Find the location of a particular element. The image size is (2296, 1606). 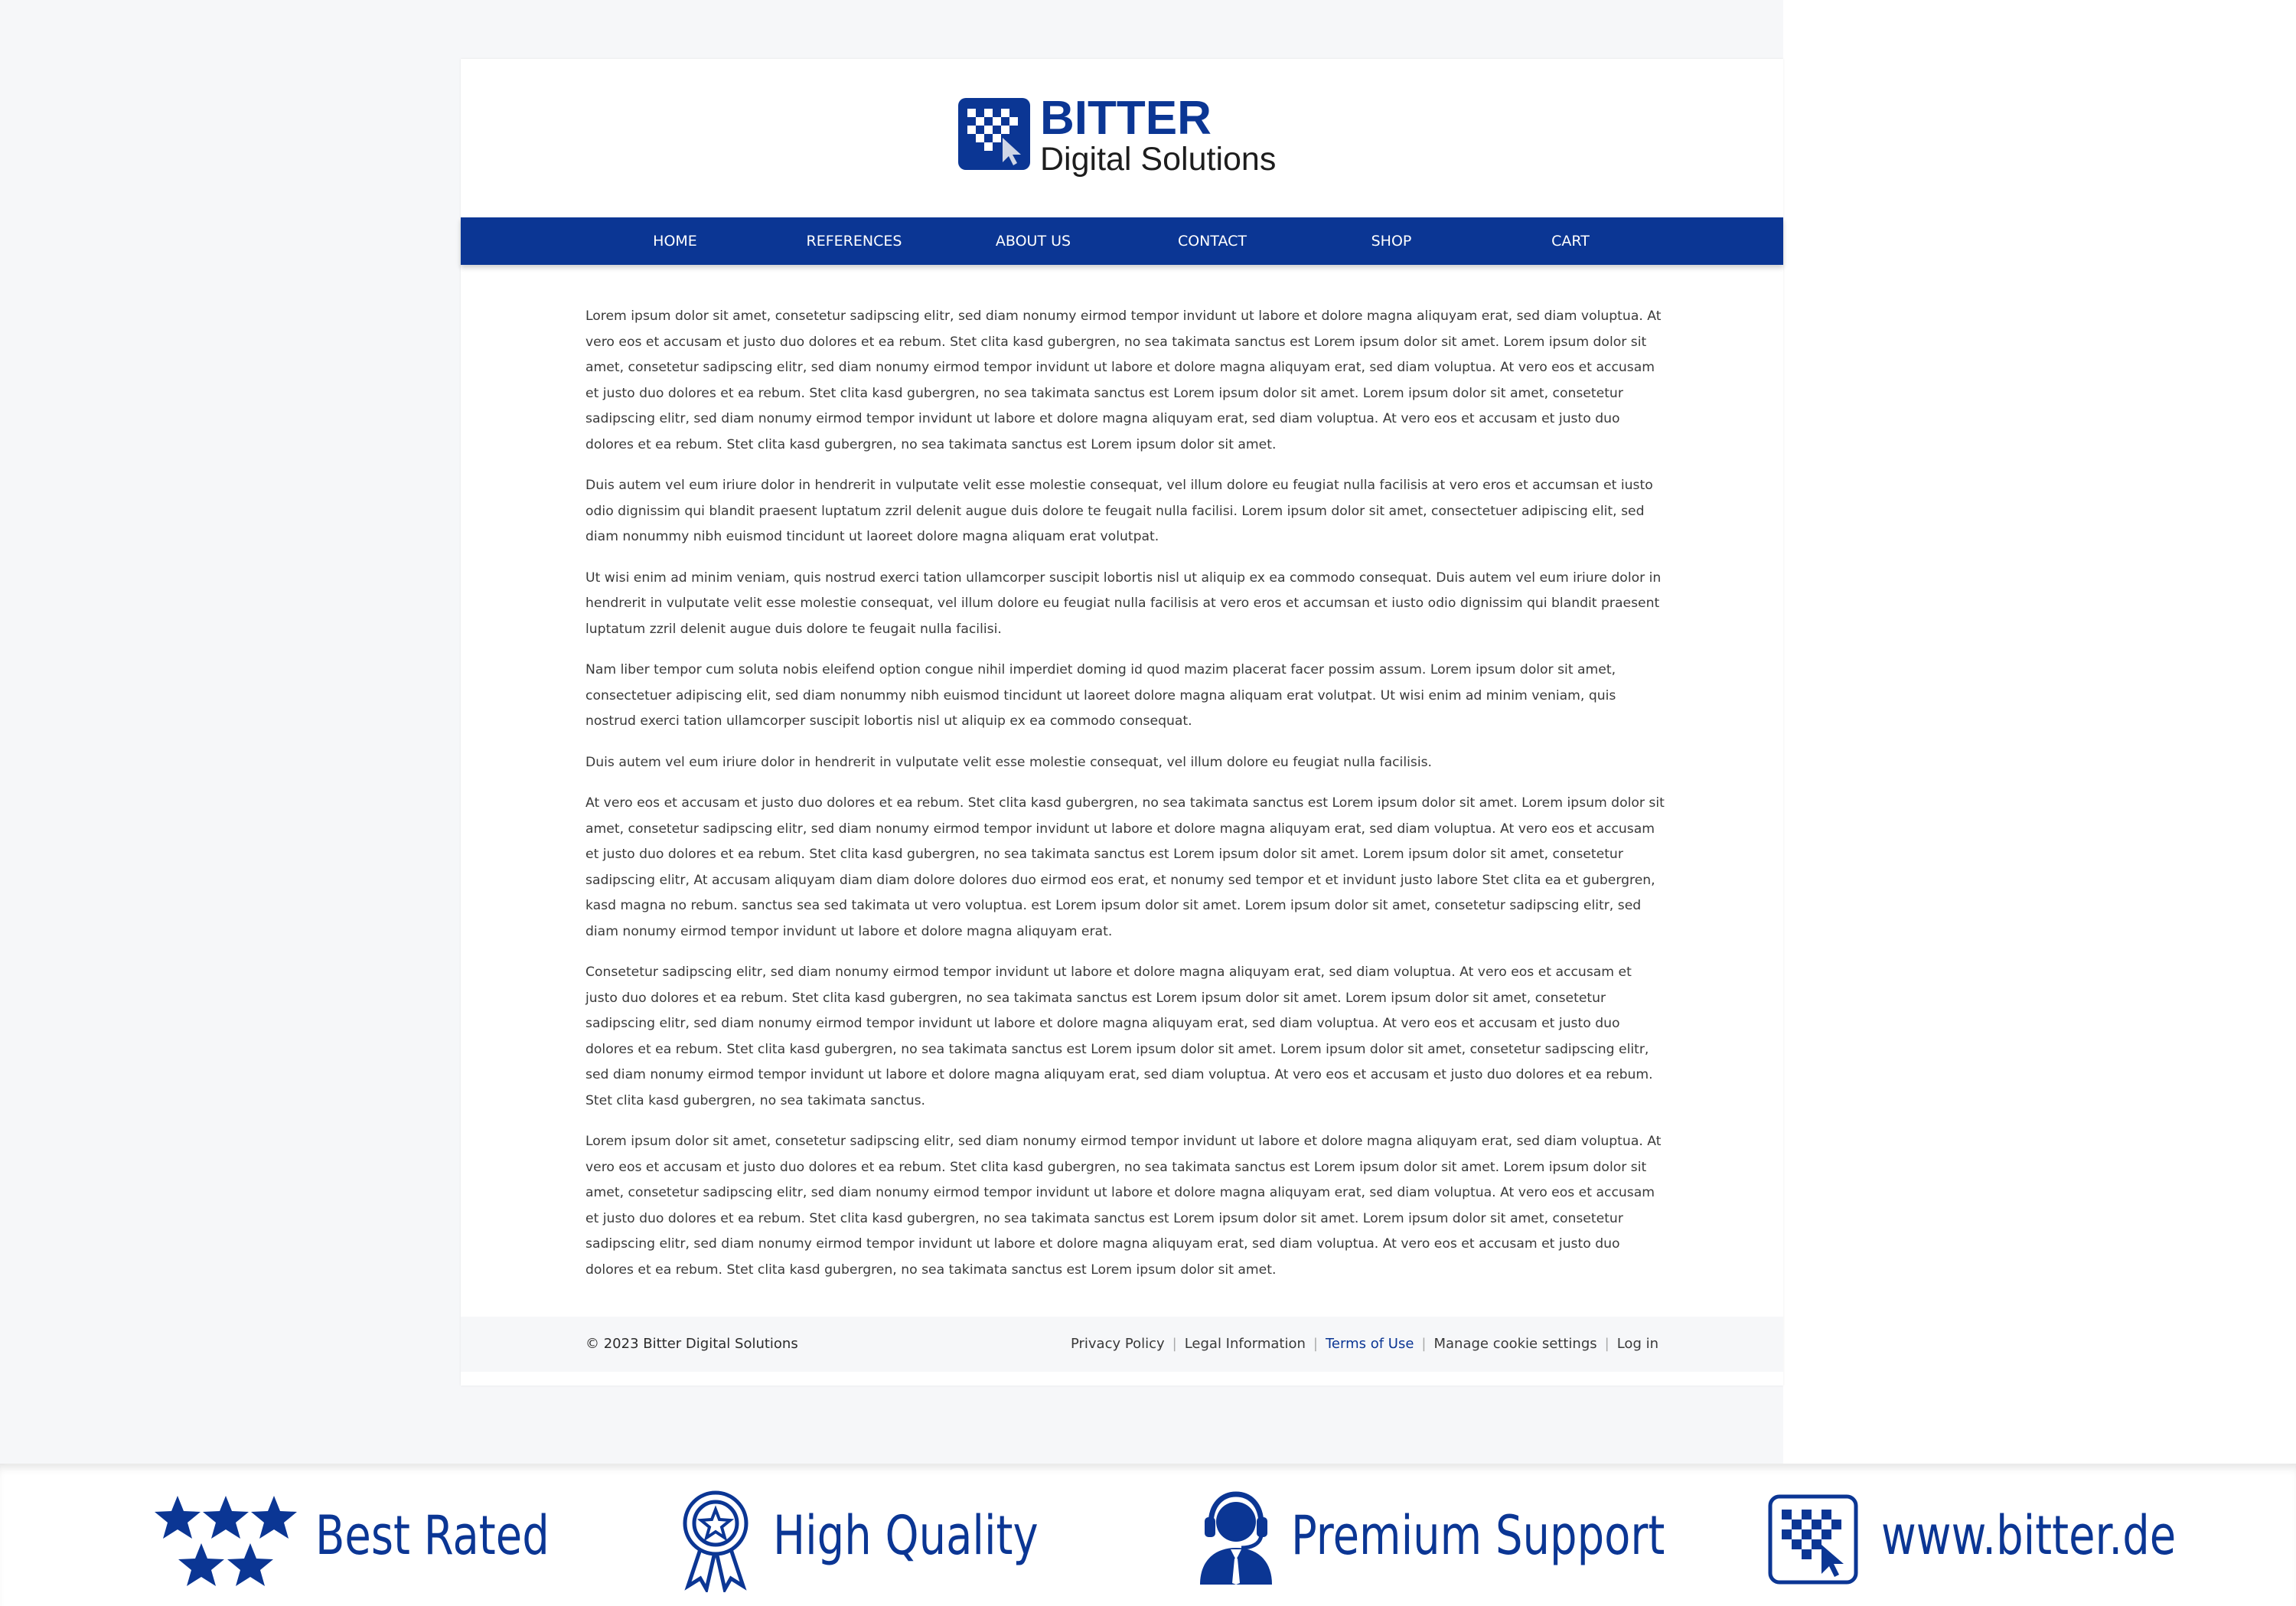

footer-link-legal-information: Legal Information is located at coordinates (1245, 1344).